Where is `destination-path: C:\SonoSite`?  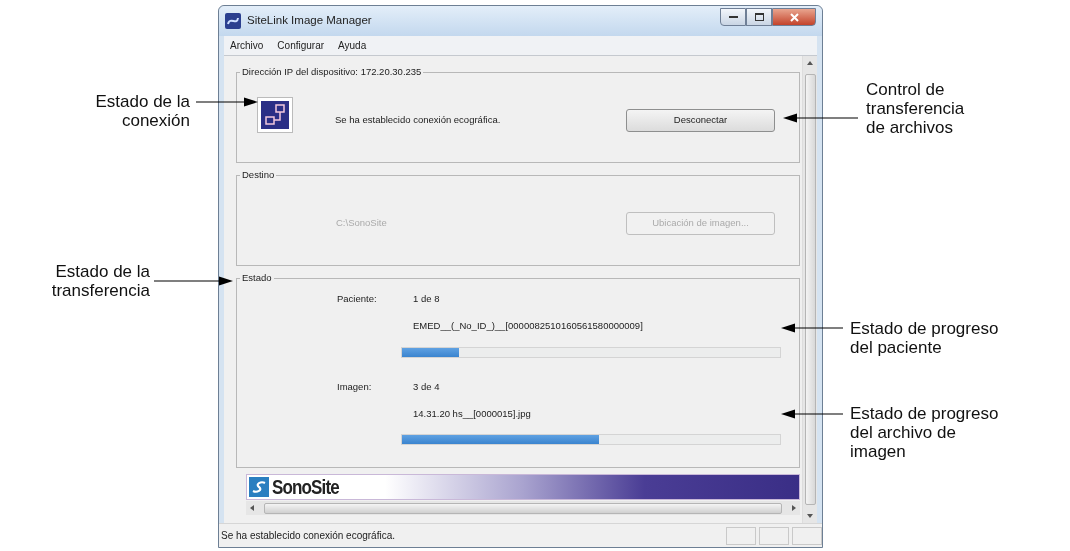 destination-path: C:\SonoSite is located at coordinates (361, 222).